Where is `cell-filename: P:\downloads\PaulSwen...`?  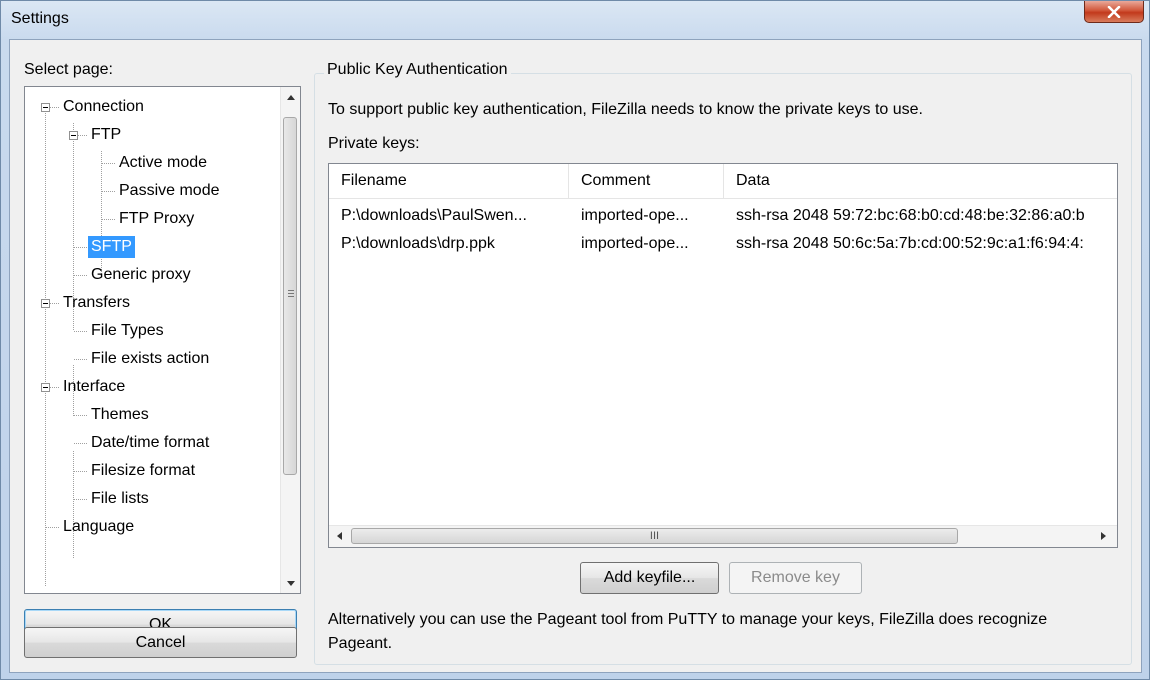 cell-filename: P:\downloads\PaulSwen... is located at coordinates (434, 215).